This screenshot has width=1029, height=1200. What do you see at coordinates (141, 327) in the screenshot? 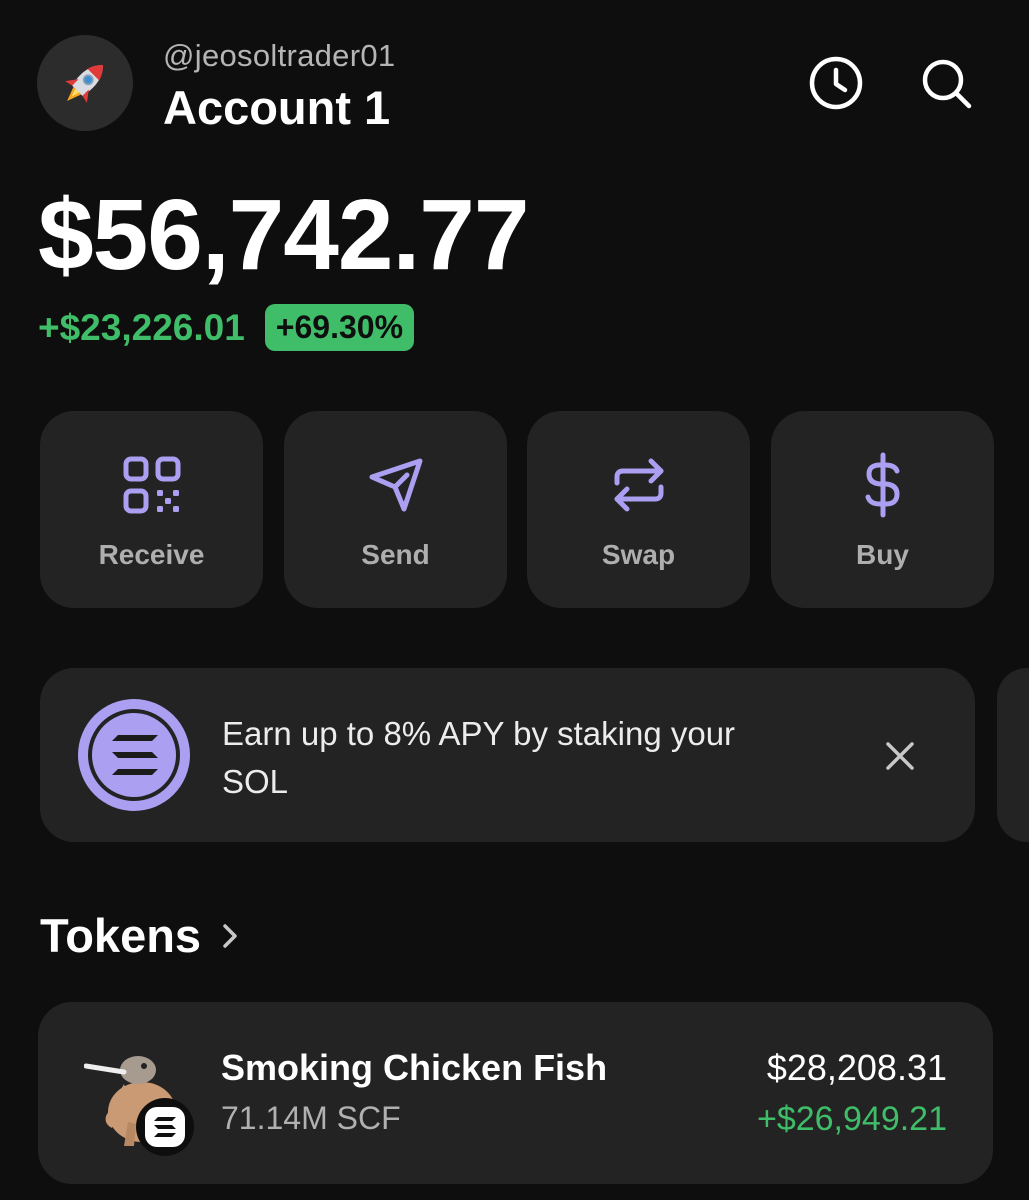
I see `change-amount: +$23,226.01` at bounding box center [141, 327].